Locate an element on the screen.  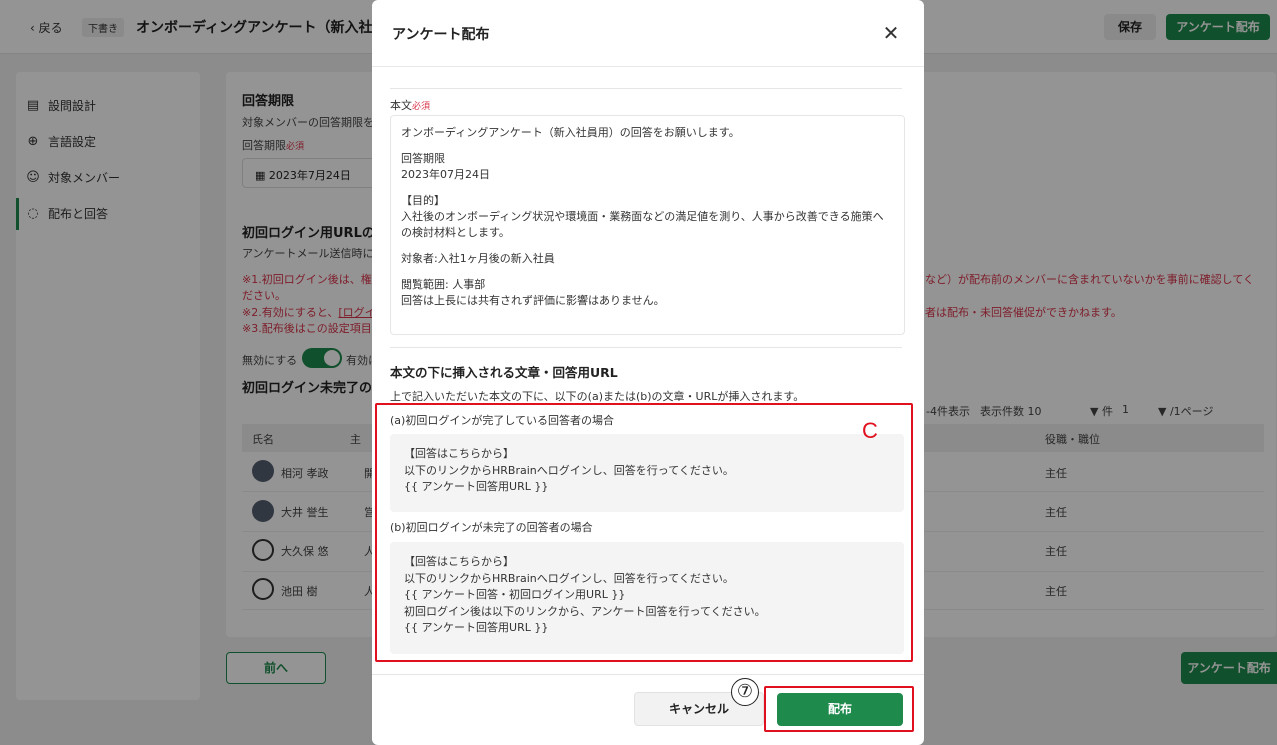
annotation-box-c is located at coordinates (644, 532).